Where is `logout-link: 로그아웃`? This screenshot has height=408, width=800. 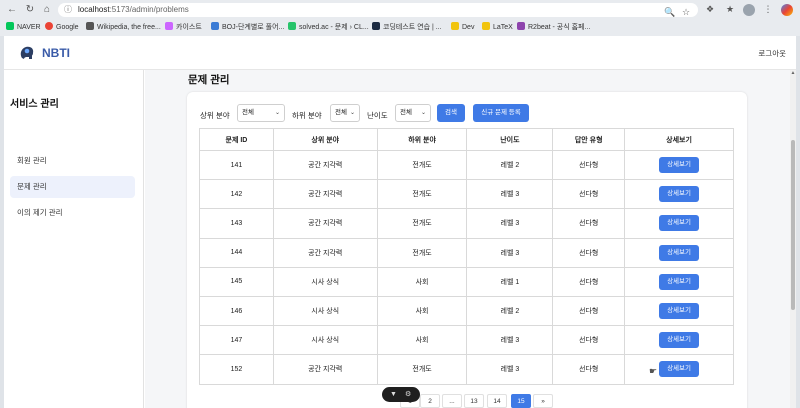 logout-link: 로그아웃 is located at coordinates (772, 53).